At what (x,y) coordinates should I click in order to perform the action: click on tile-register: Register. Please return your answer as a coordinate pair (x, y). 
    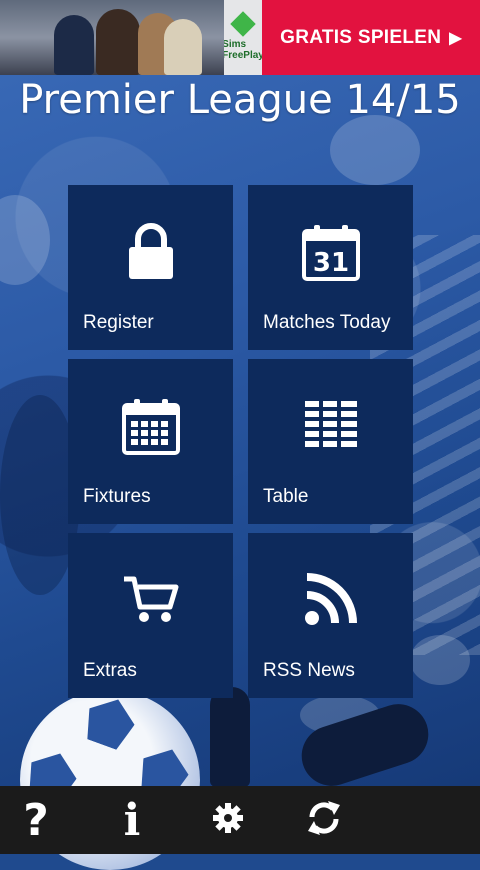
    Looking at the image, I should click on (150, 267).